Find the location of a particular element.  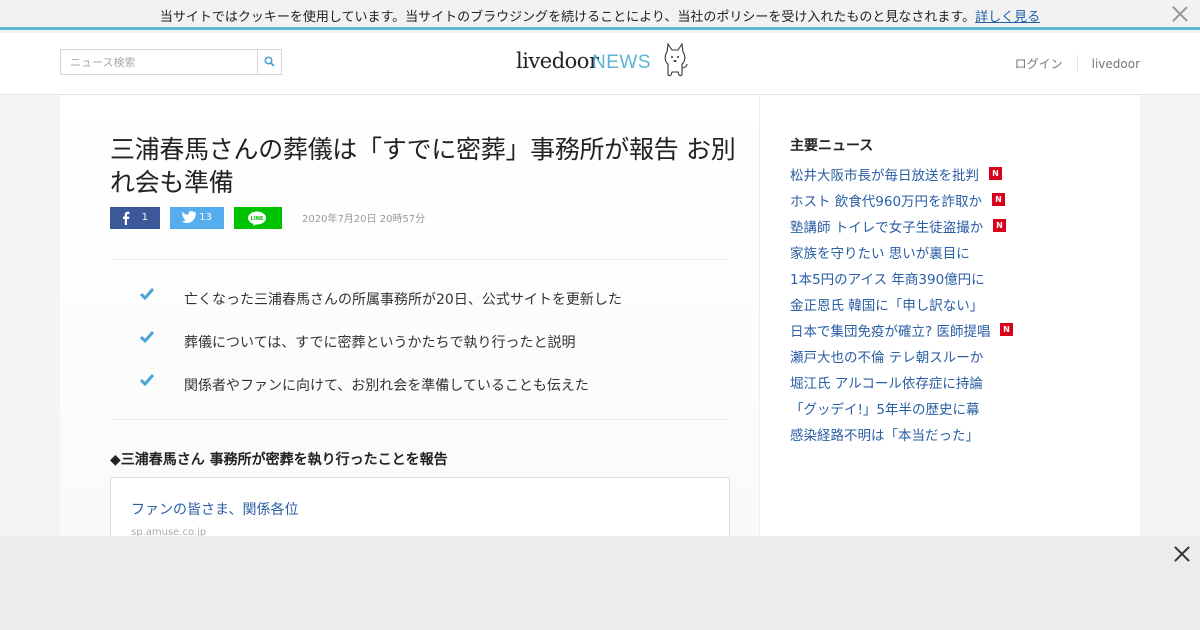

summary-text: 葬儀については、すでに密葬というかたちで執り行ったと説明 is located at coordinates (380, 343).